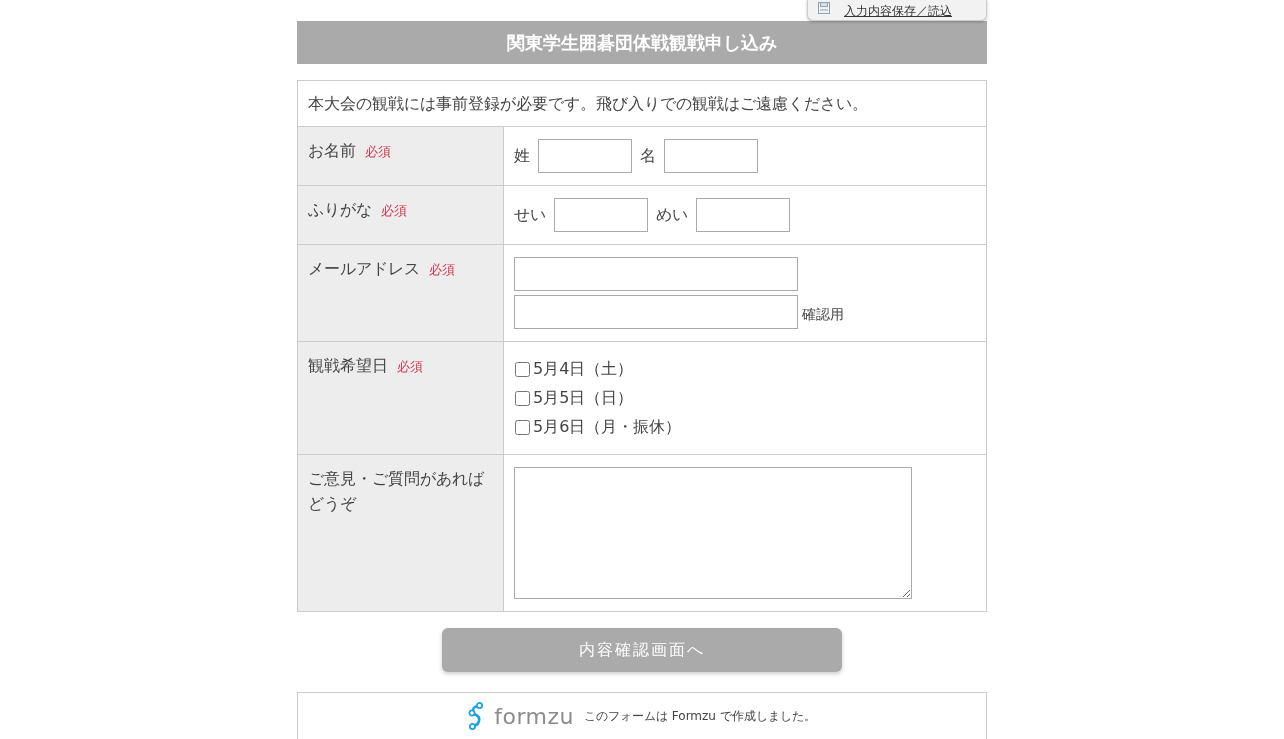  Describe the element at coordinates (340, 209) in the screenshot. I see `field-label: ふりがな` at that location.